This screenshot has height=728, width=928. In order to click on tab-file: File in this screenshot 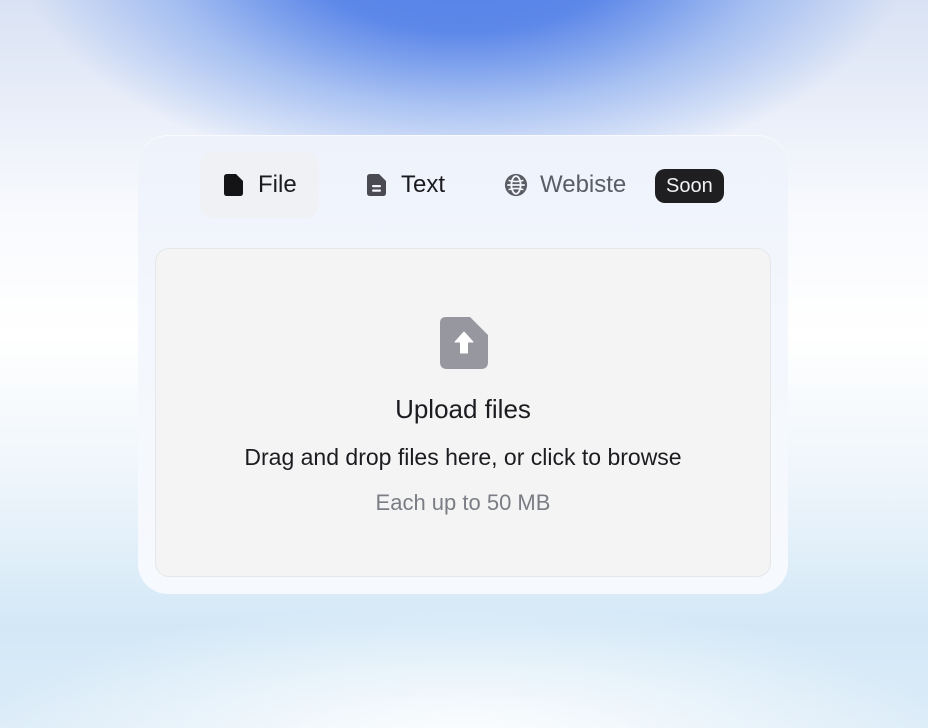, I will do `click(259, 185)`.